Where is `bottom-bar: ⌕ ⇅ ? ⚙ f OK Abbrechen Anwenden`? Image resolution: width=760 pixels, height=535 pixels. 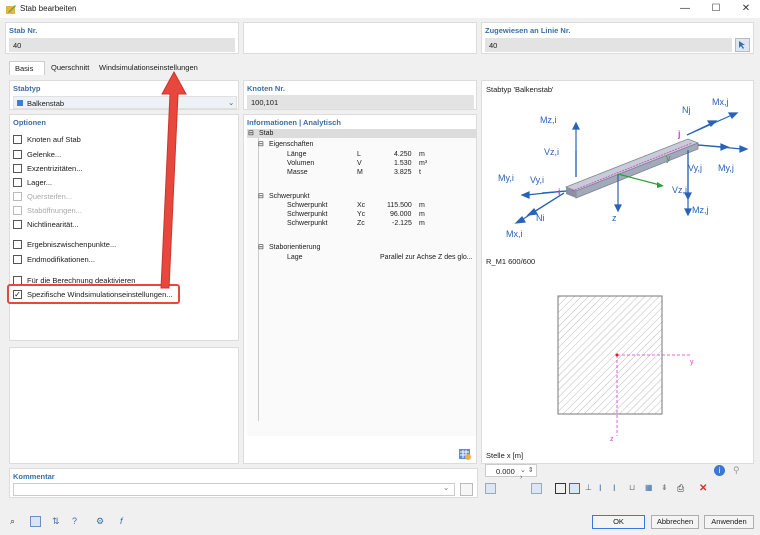
bottom-bar: ⌕ ⇅ ? ⚙ f OK Abbrechen Anwenden is located at coordinates (380, 521).